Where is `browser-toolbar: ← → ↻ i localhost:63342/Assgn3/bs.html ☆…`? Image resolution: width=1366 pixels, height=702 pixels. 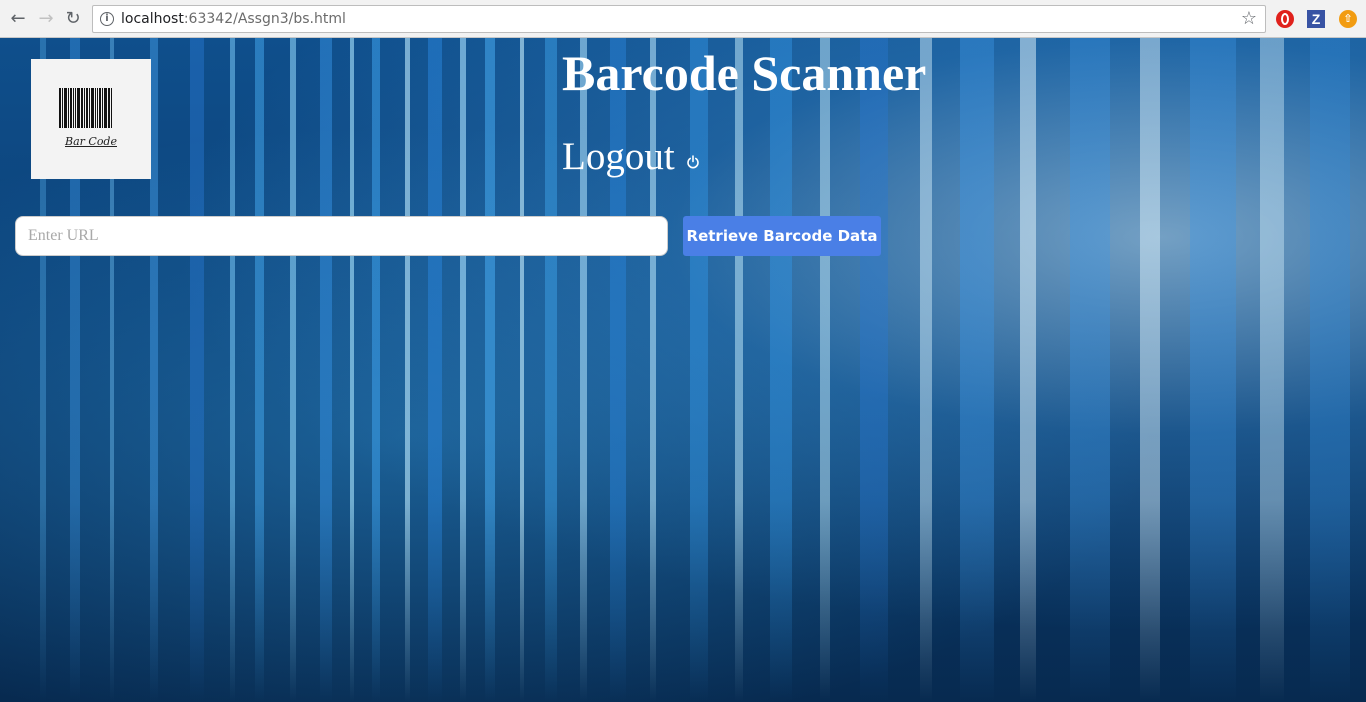 browser-toolbar: ← → ↻ i localhost:63342/Assgn3/bs.html ☆… is located at coordinates (683, 19).